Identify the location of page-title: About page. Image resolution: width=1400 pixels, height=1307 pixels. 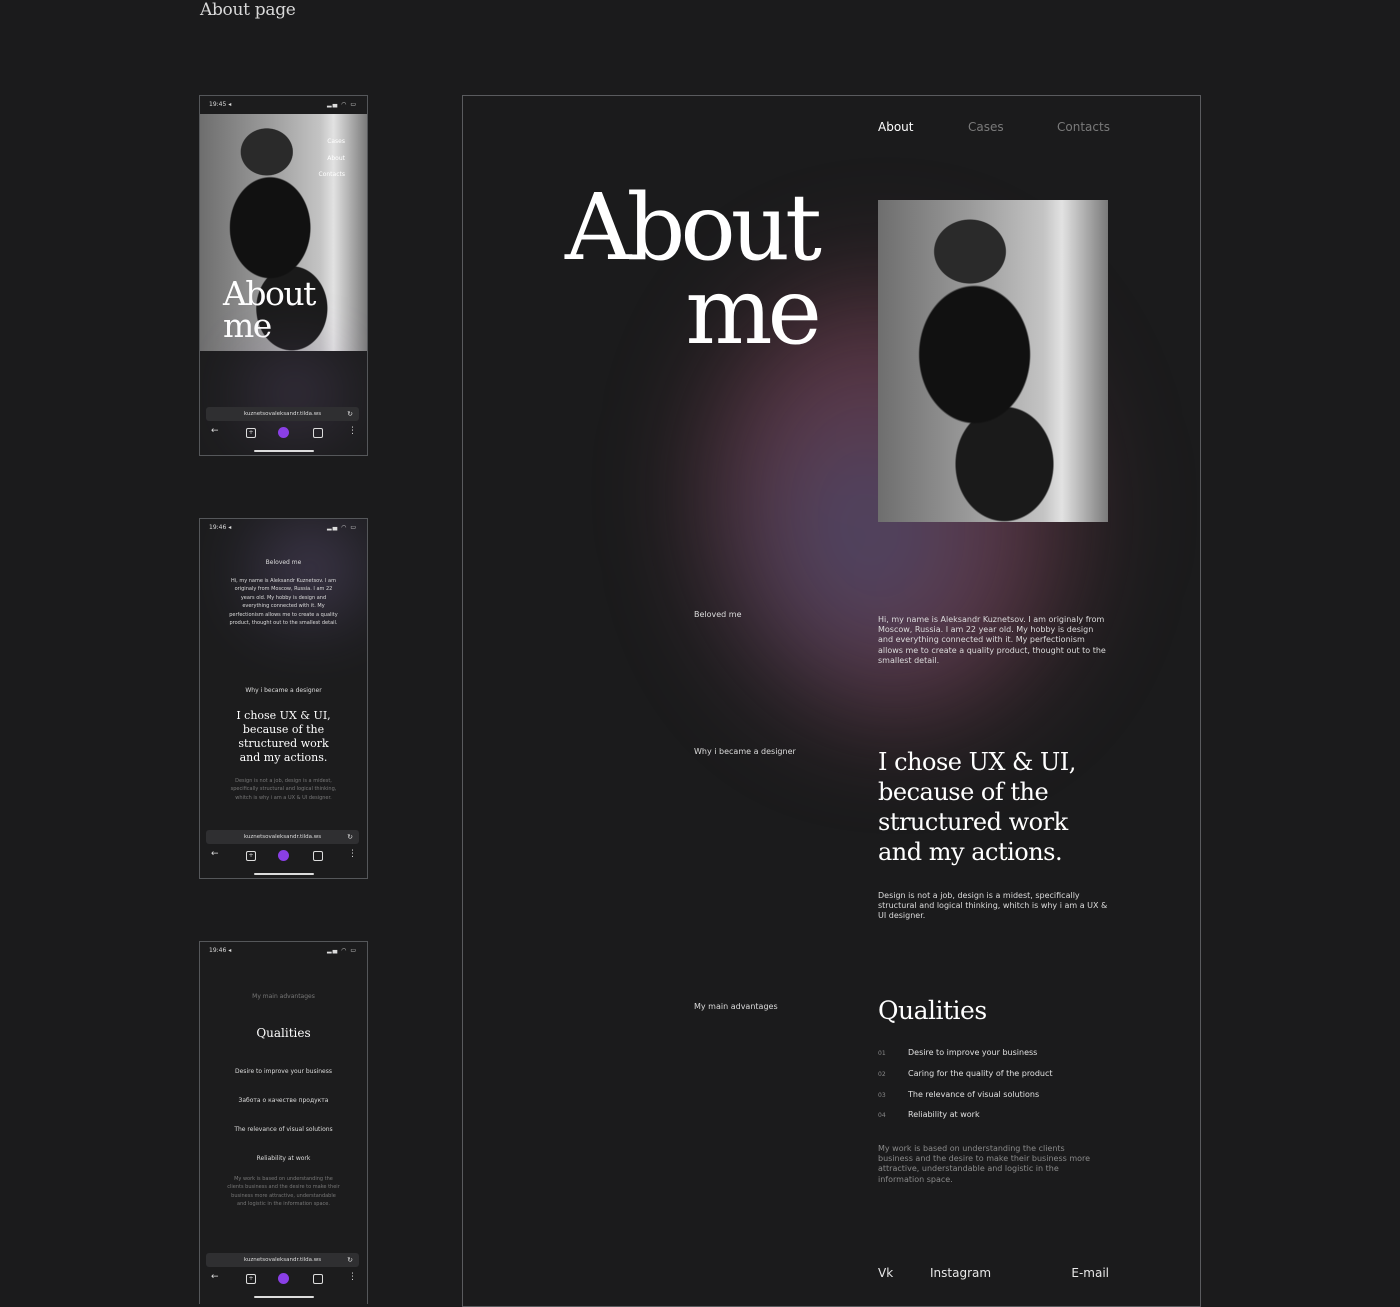
(248, 10).